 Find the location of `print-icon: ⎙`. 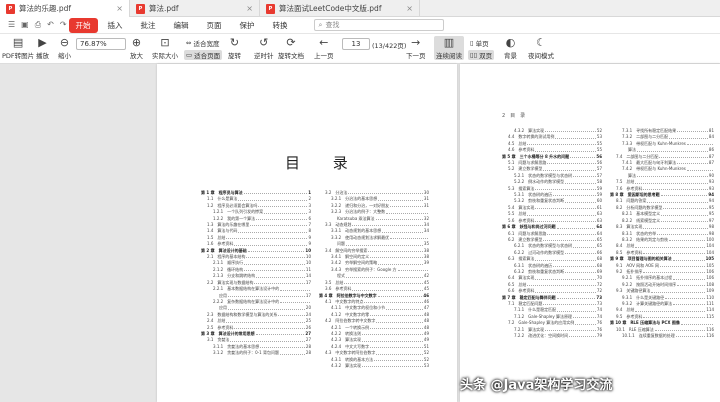

print-icon: ⎙ is located at coordinates (38, 25).